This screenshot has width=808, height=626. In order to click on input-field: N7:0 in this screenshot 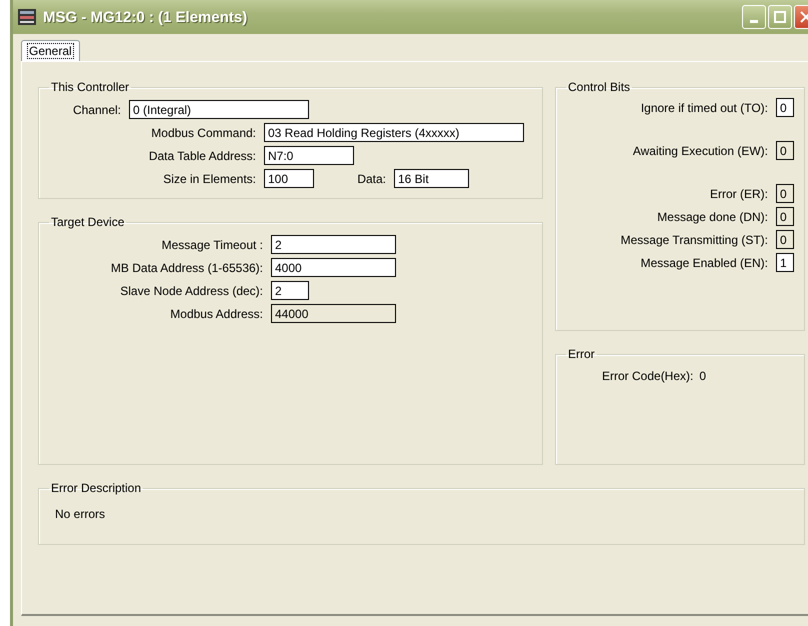, I will do `click(309, 155)`.